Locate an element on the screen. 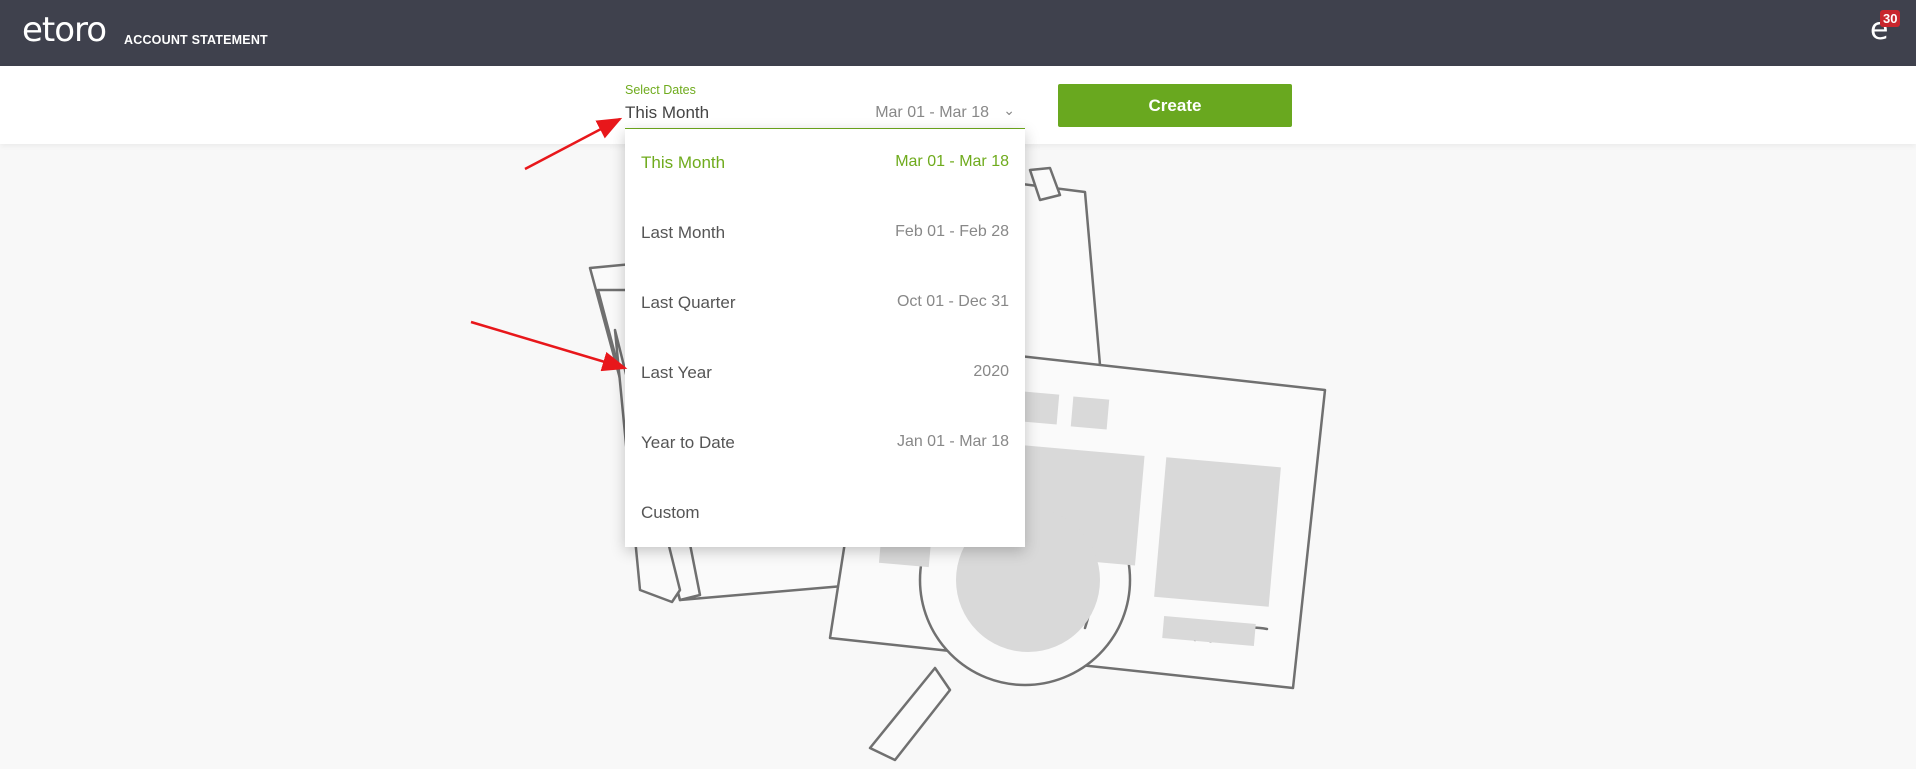 This screenshot has height=769, width=1916. create-button: Create is located at coordinates (1175, 105).